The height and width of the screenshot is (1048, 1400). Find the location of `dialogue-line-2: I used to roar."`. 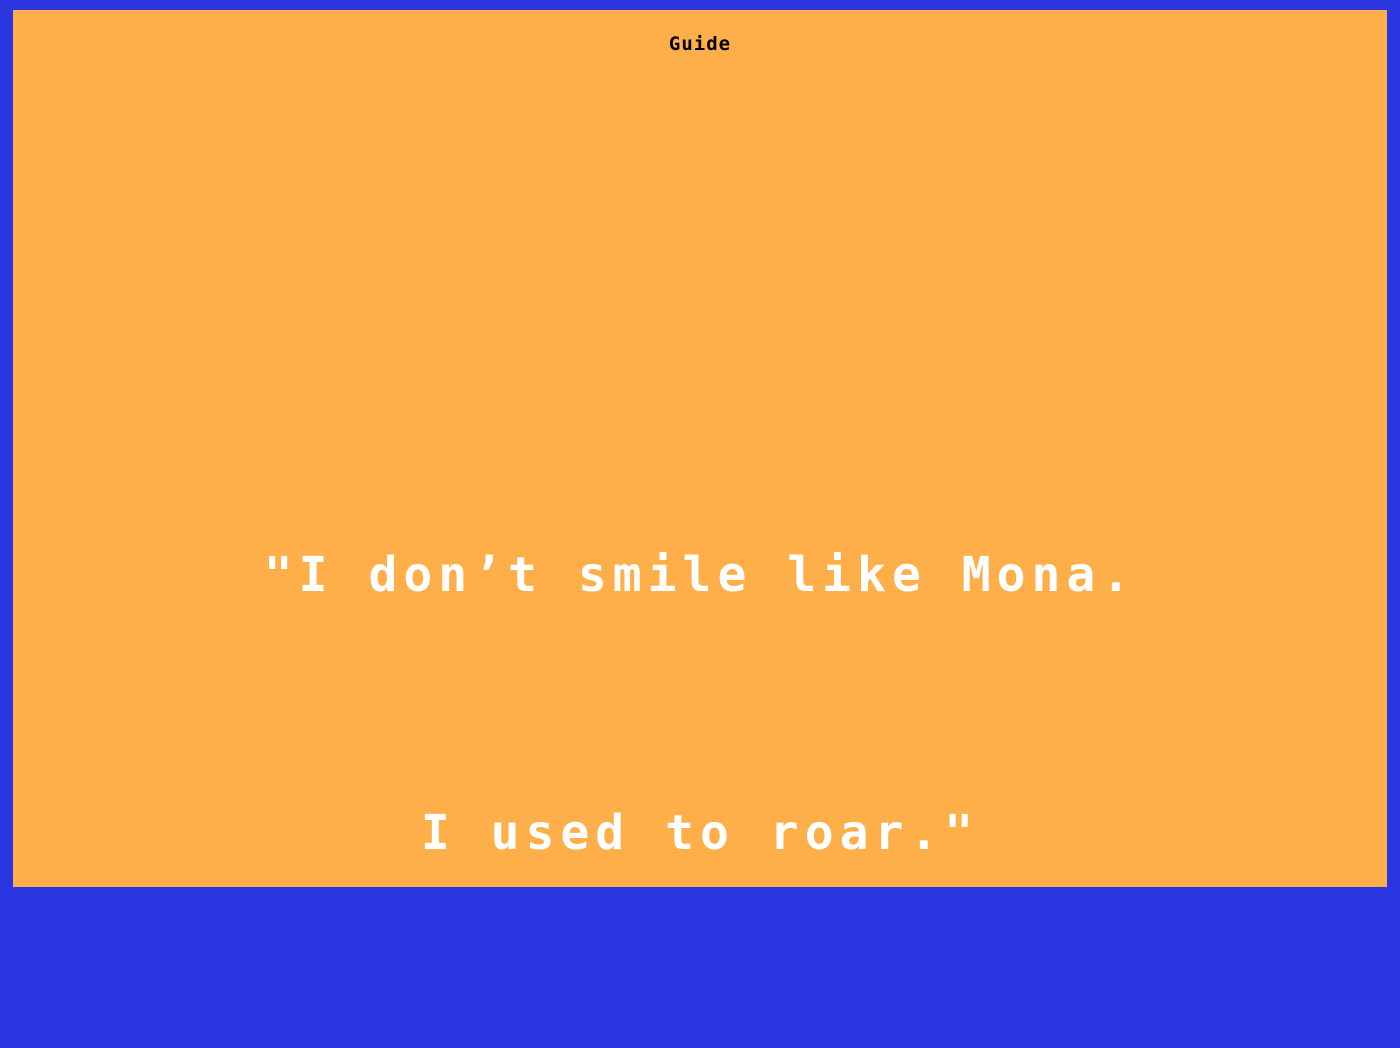

dialogue-line-2: I used to roar." is located at coordinates (700, 833).